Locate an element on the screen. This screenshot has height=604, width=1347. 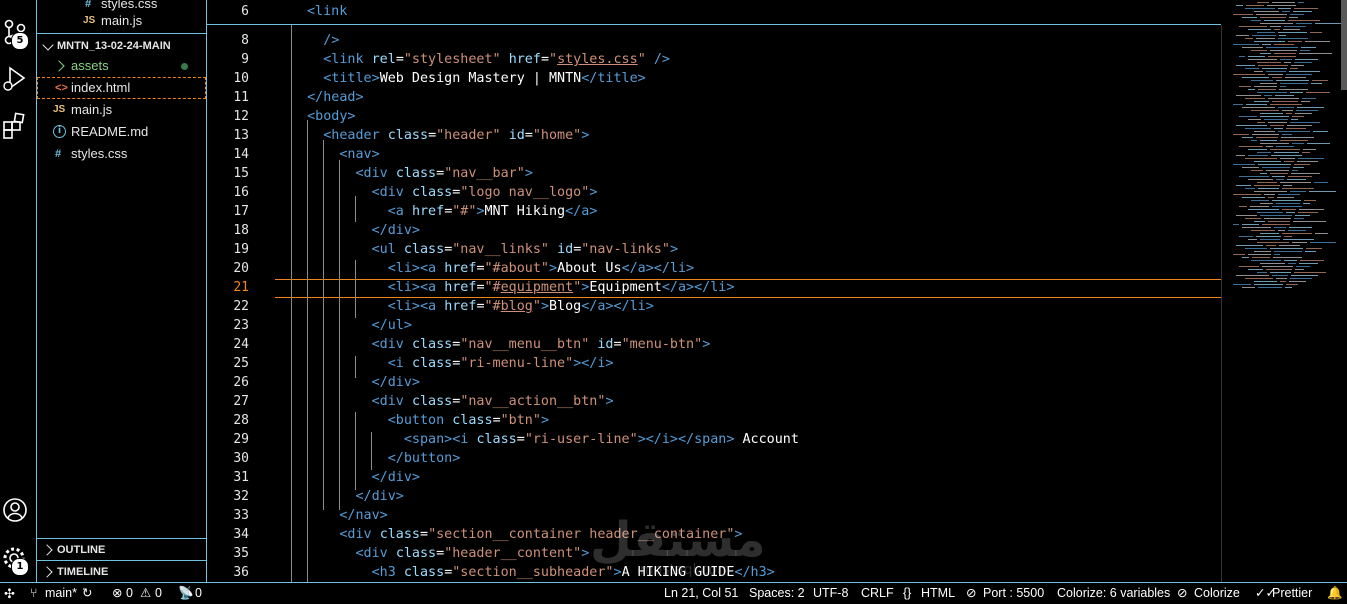
watermark-subtext: mostaql.com is located at coordinates (685, 570).